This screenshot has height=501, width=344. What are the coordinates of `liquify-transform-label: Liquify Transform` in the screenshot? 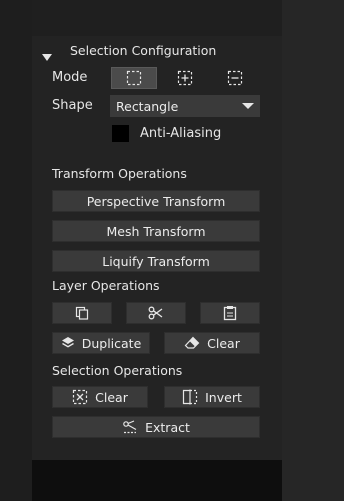 It's located at (156, 261).